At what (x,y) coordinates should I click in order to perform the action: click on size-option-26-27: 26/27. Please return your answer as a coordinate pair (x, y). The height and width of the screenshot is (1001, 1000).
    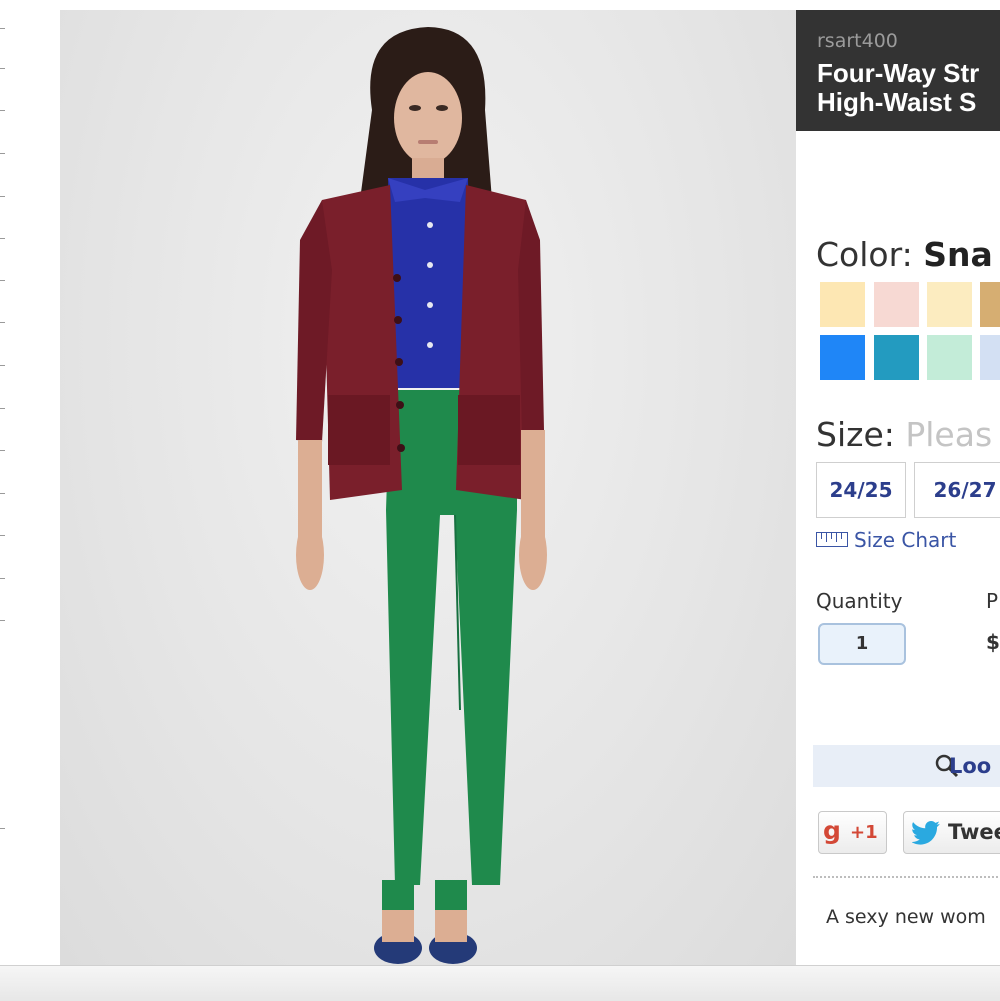
    Looking at the image, I should click on (957, 490).